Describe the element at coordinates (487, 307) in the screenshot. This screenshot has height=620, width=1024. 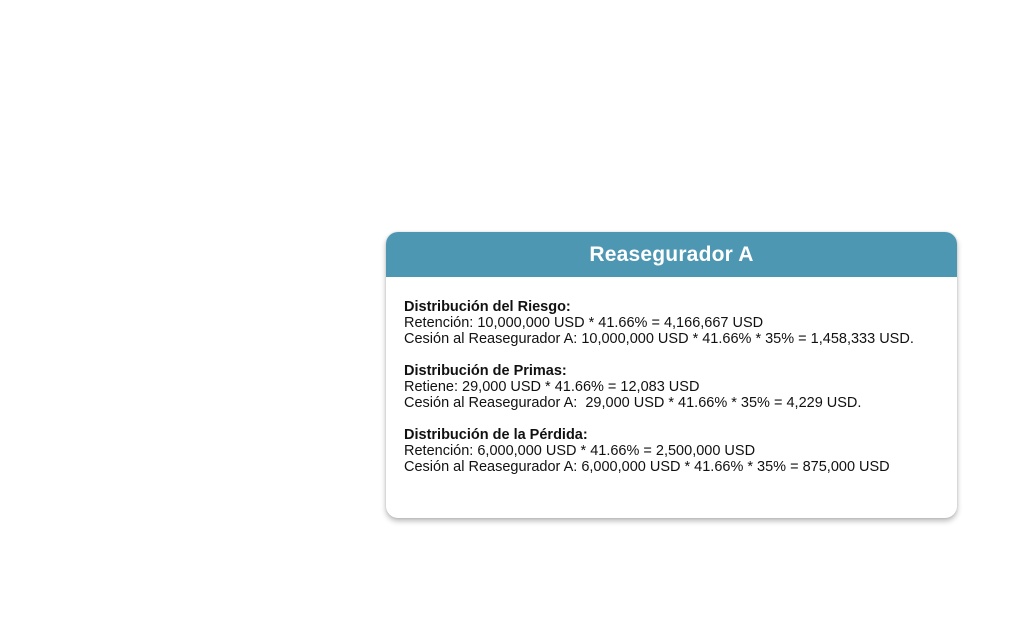
I see `section-heading: Distribución del Riesgo:` at that location.